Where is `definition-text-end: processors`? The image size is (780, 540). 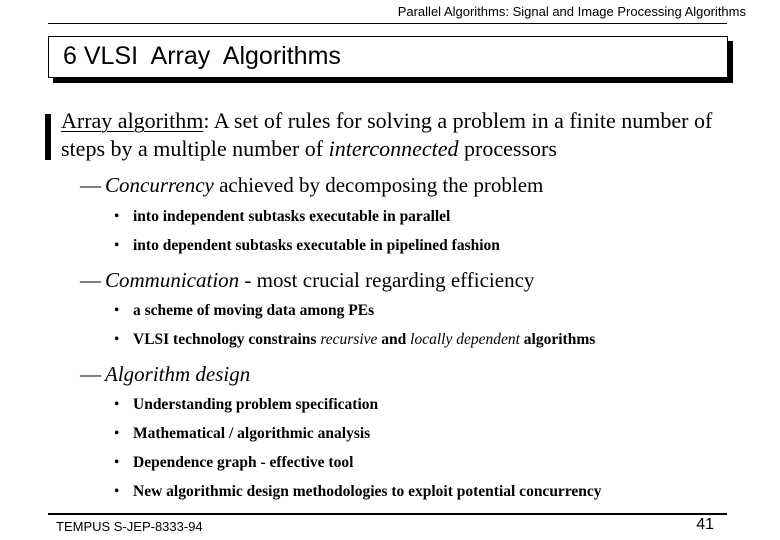 definition-text-end: processors is located at coordinates (507, 148).